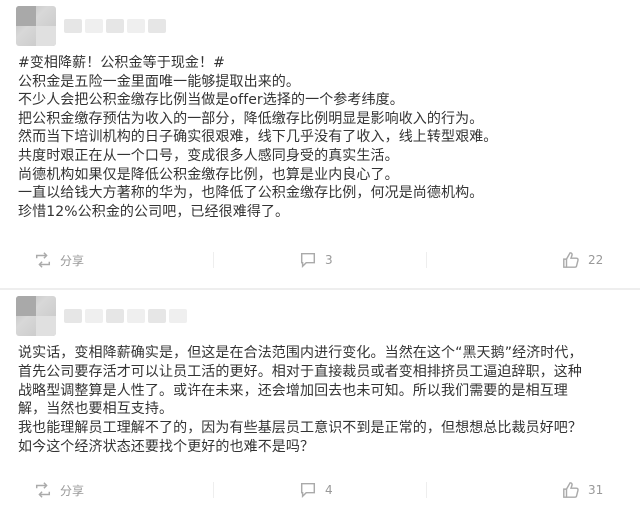  I want to click on action-bar: 分享 3 22, so click(320, 260).